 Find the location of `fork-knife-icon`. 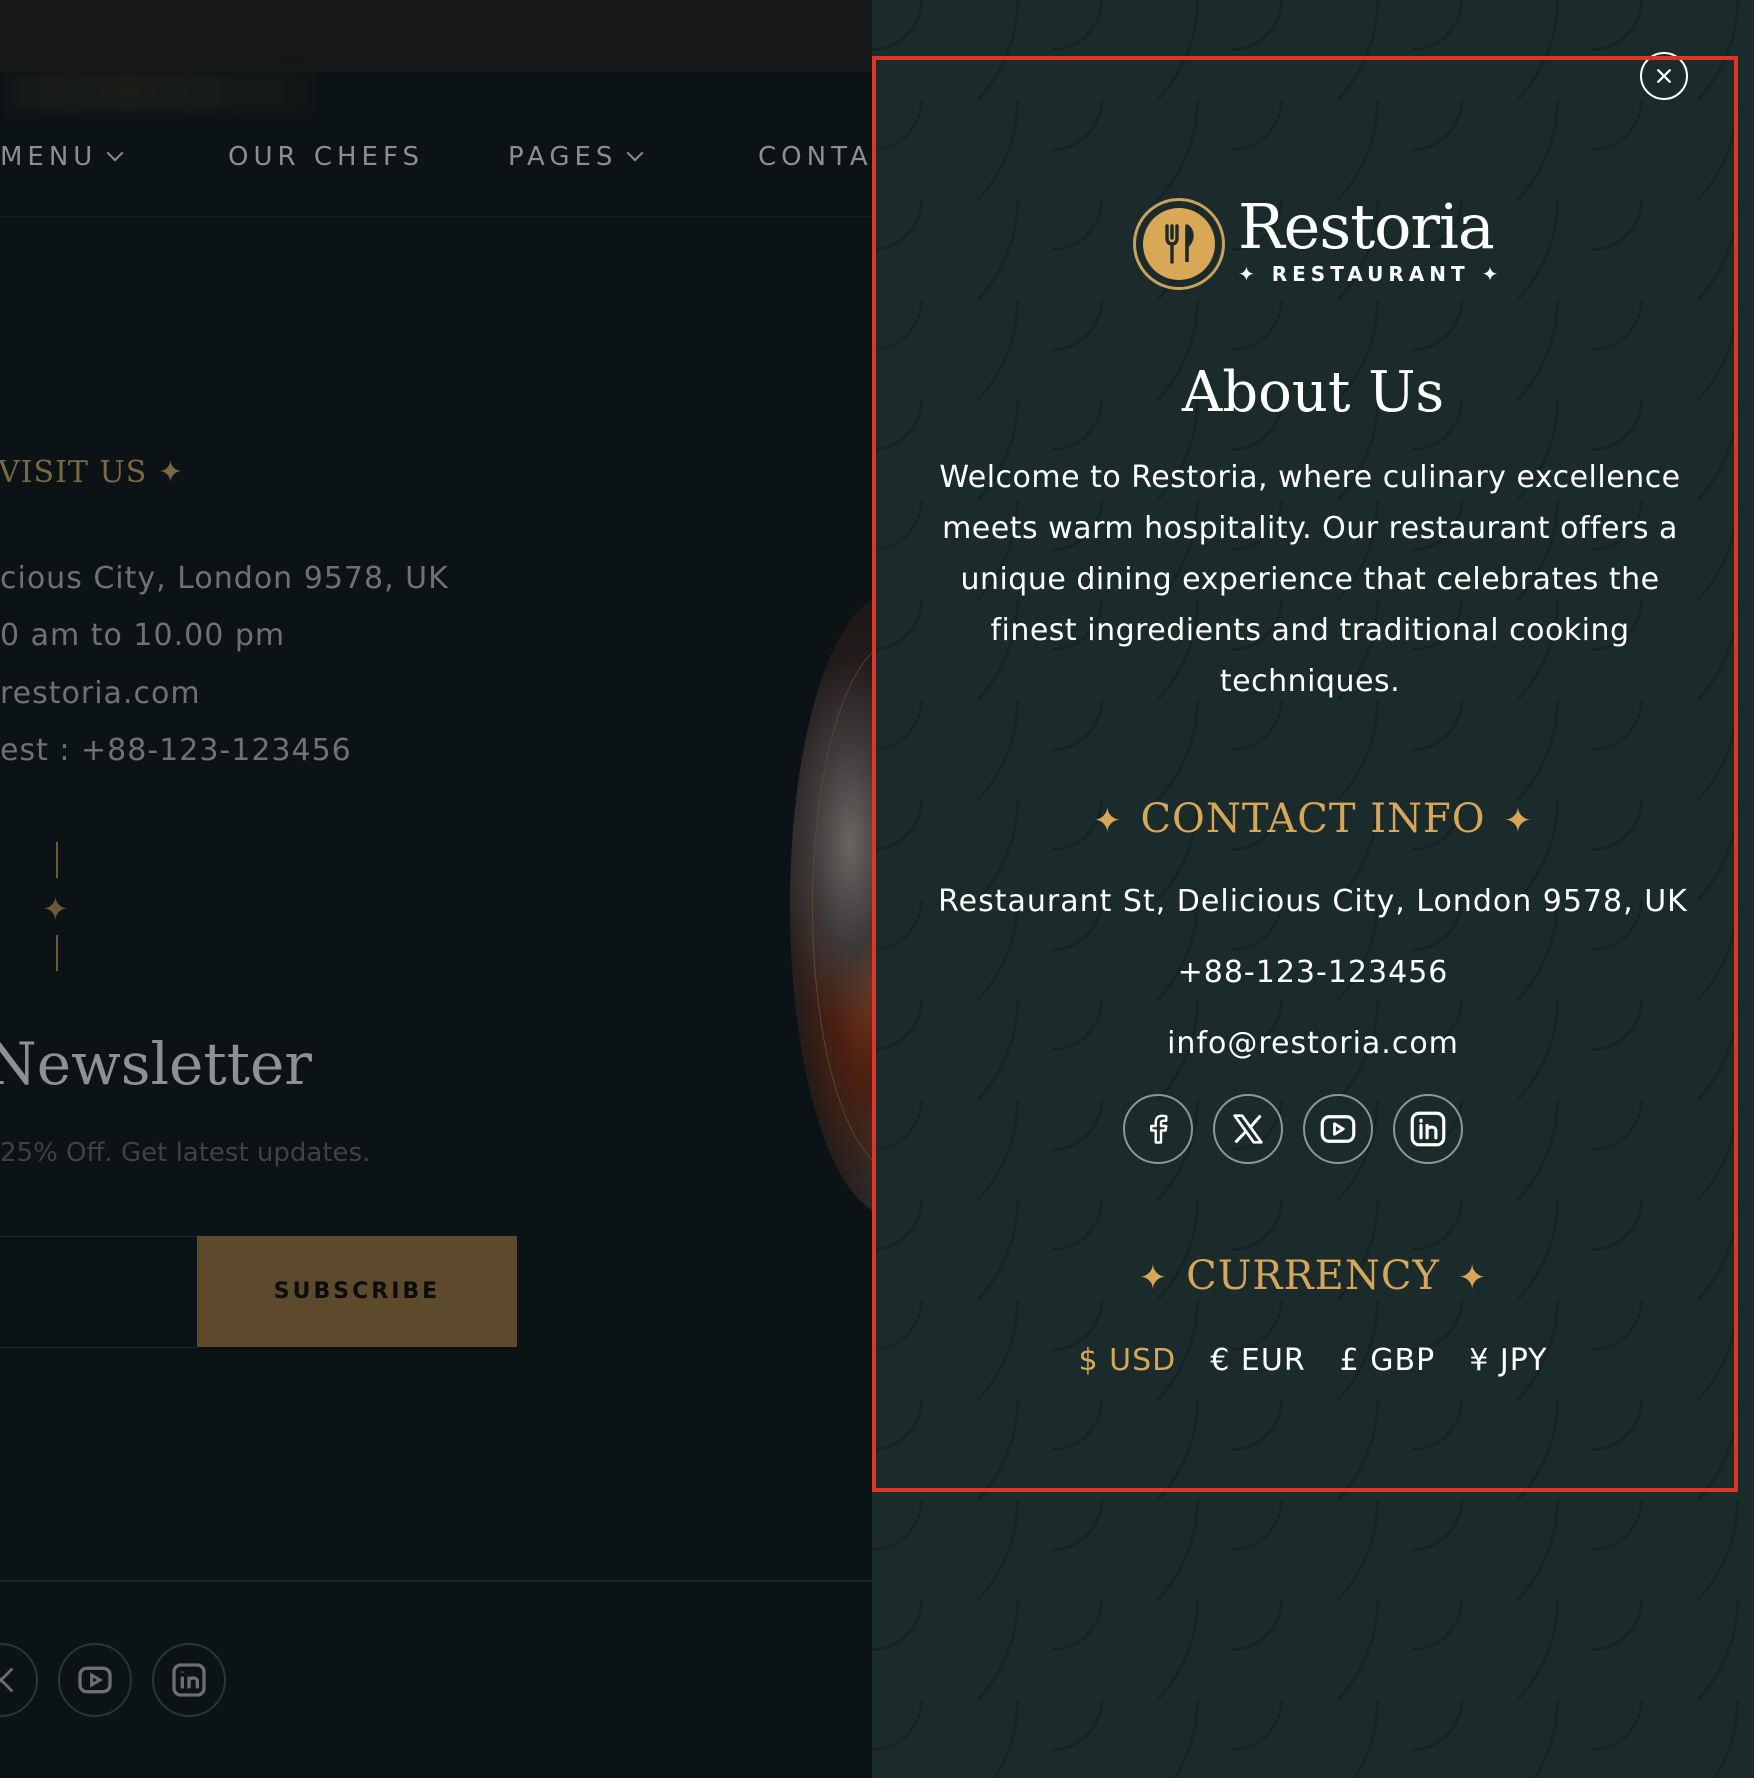

fork-knife-icon is located at coordinates (1179, 244).